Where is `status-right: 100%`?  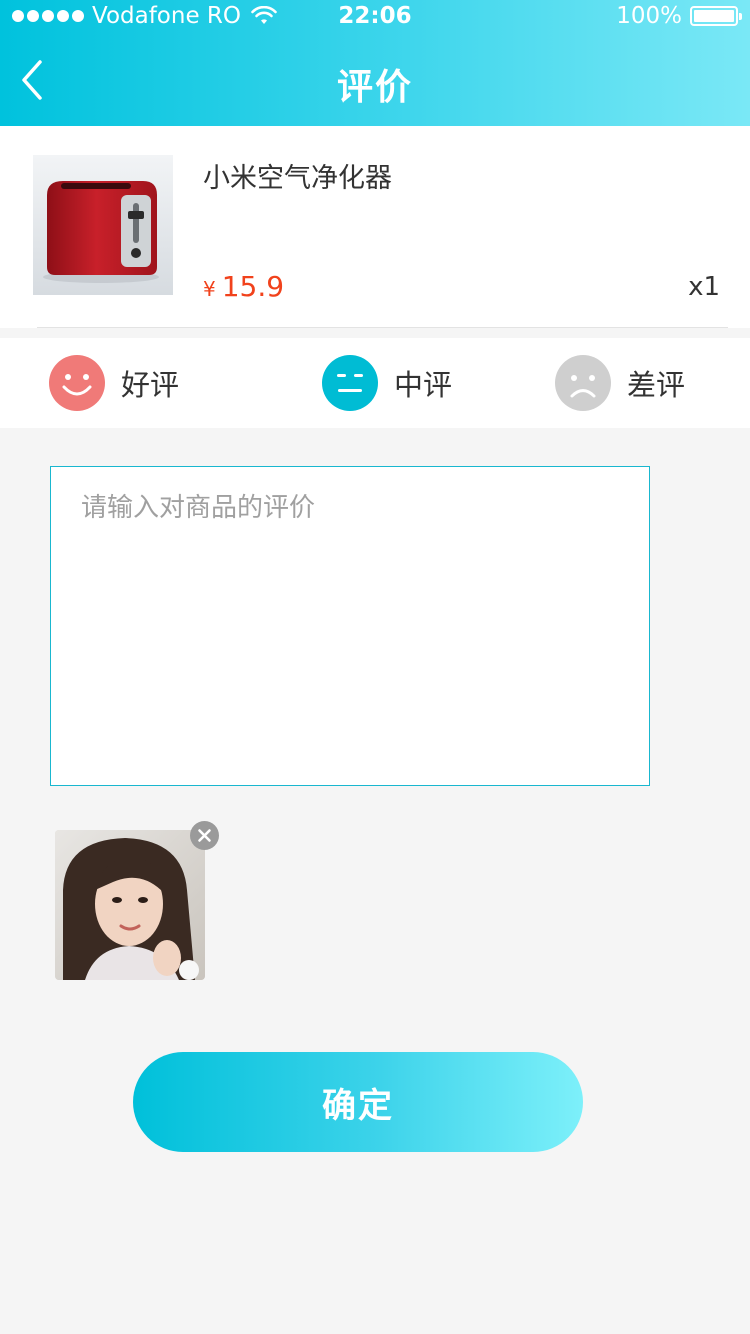 status-right: 100% is located at coordinates (679, 16).